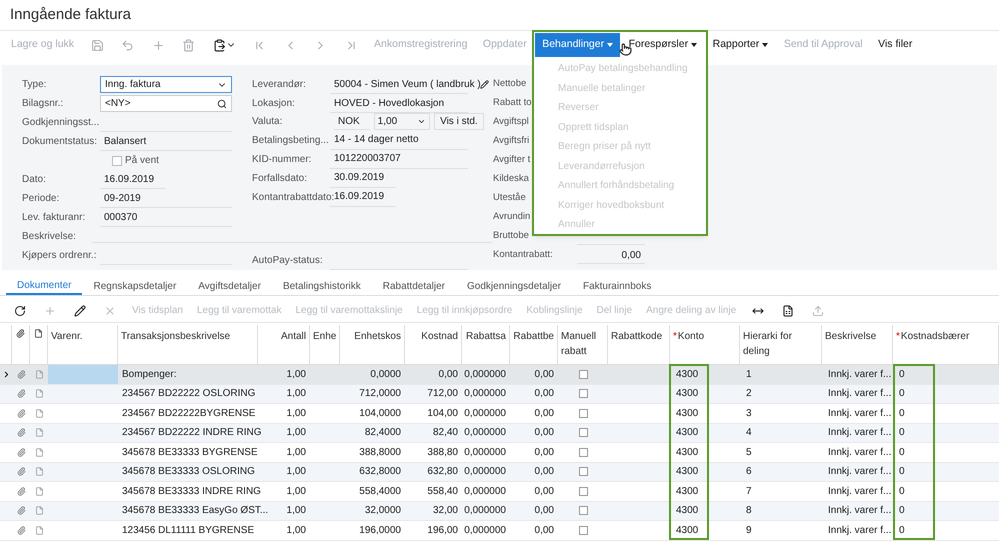 The image size is (999, 556). Describe the element at coordinates (135, 286) in the screenshot. I see `tab: Regnskapsdetaljer` at that location.